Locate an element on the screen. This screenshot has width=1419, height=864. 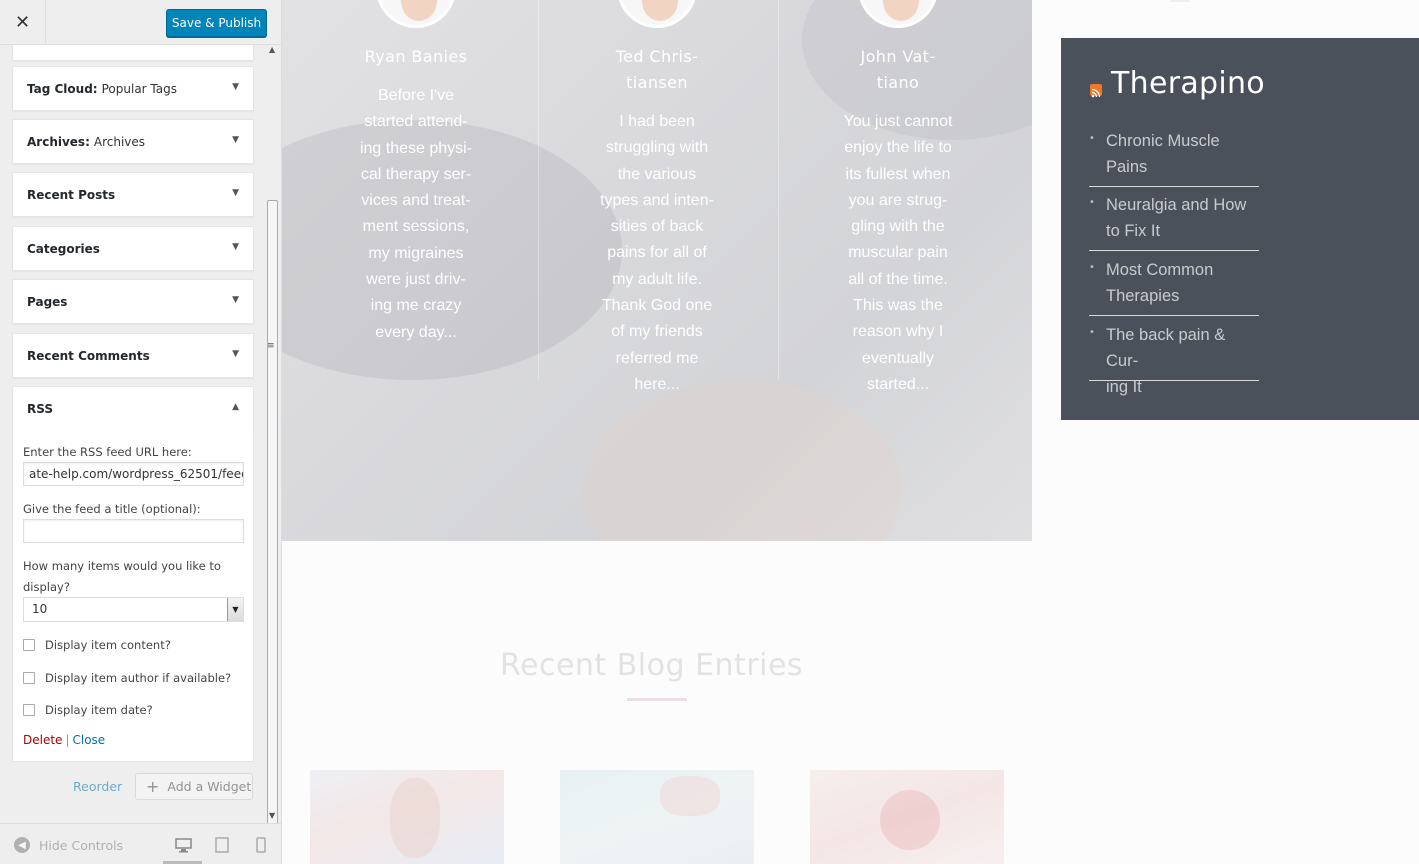
rss-items-select: 10 ▼ is located at coordinates (133, 609).